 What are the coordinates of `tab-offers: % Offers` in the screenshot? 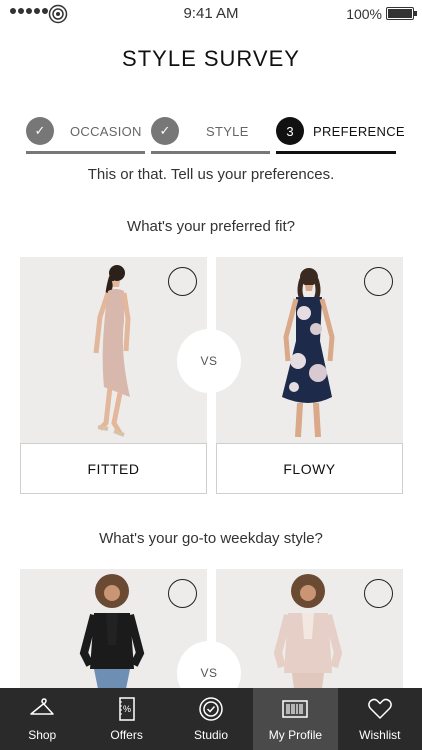 It's located at (126, 719).